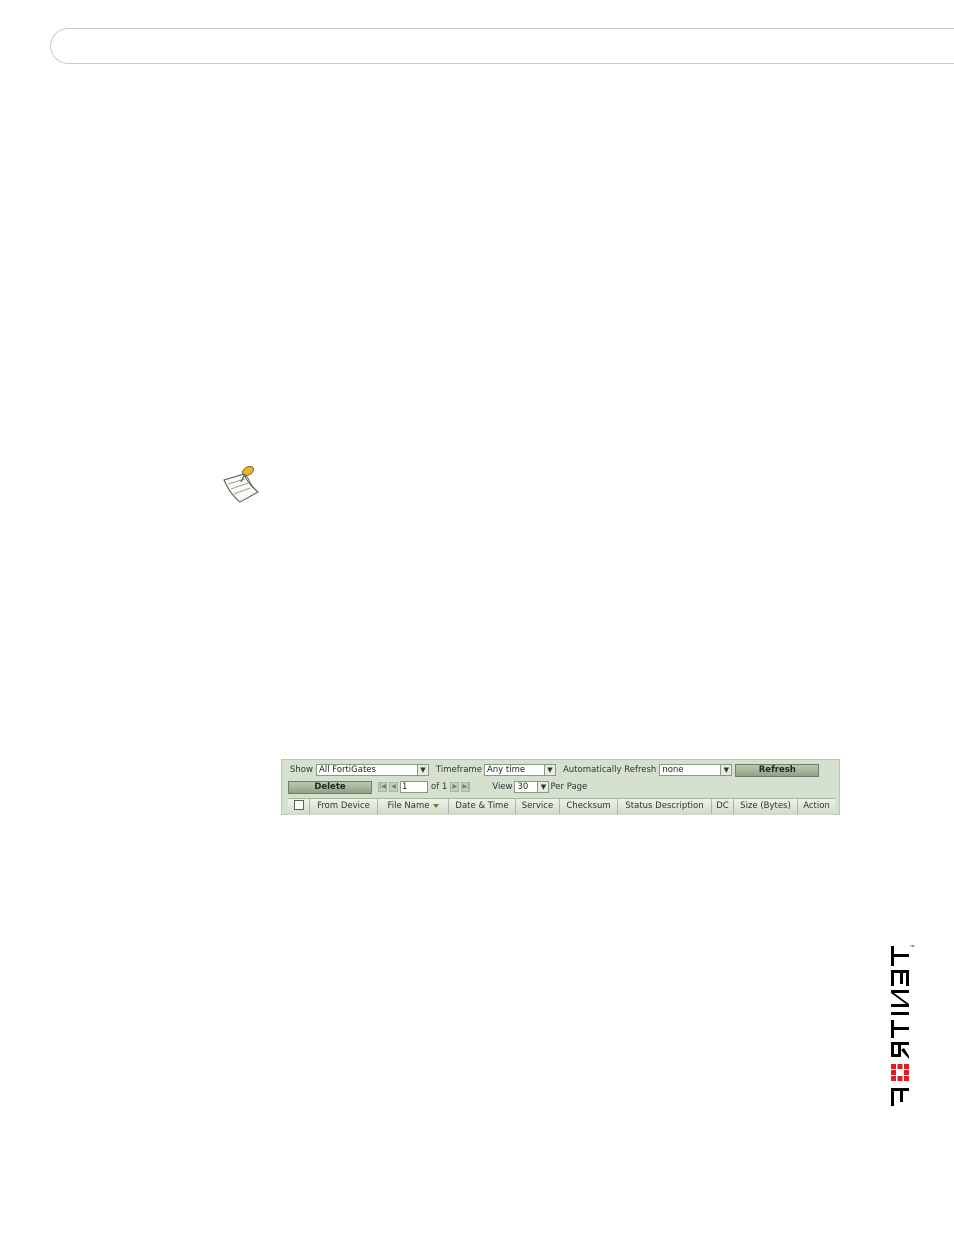 Image resolution: width=954 pixels, height=1235 pixels. I want to click on page-count-label: of 1, so click(439, 787).